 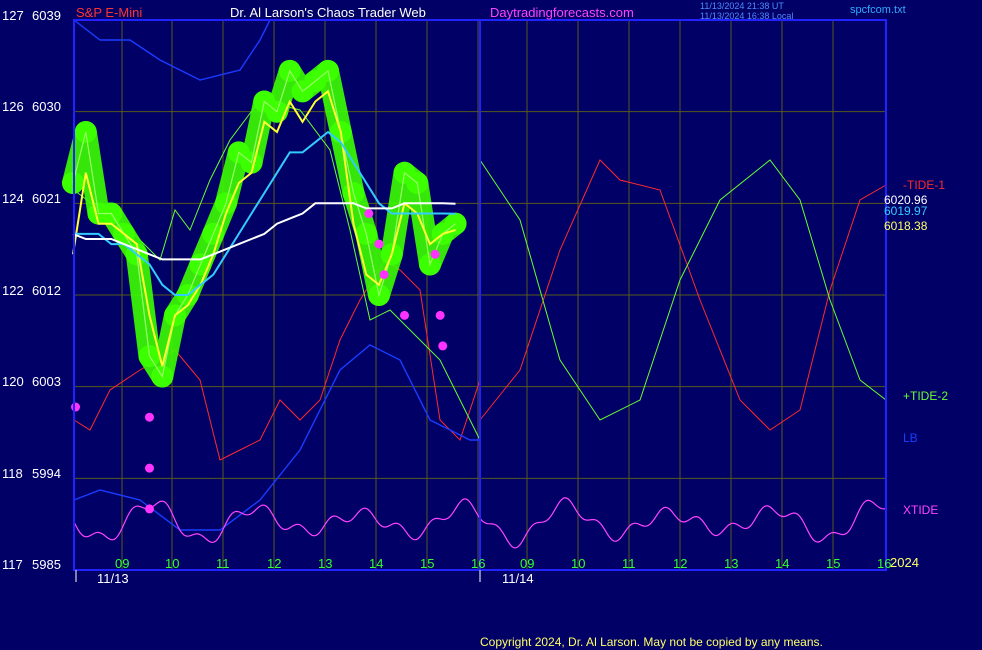 I want to click on symbol-label: S&P E-Mini, so click(x=109, y=12).